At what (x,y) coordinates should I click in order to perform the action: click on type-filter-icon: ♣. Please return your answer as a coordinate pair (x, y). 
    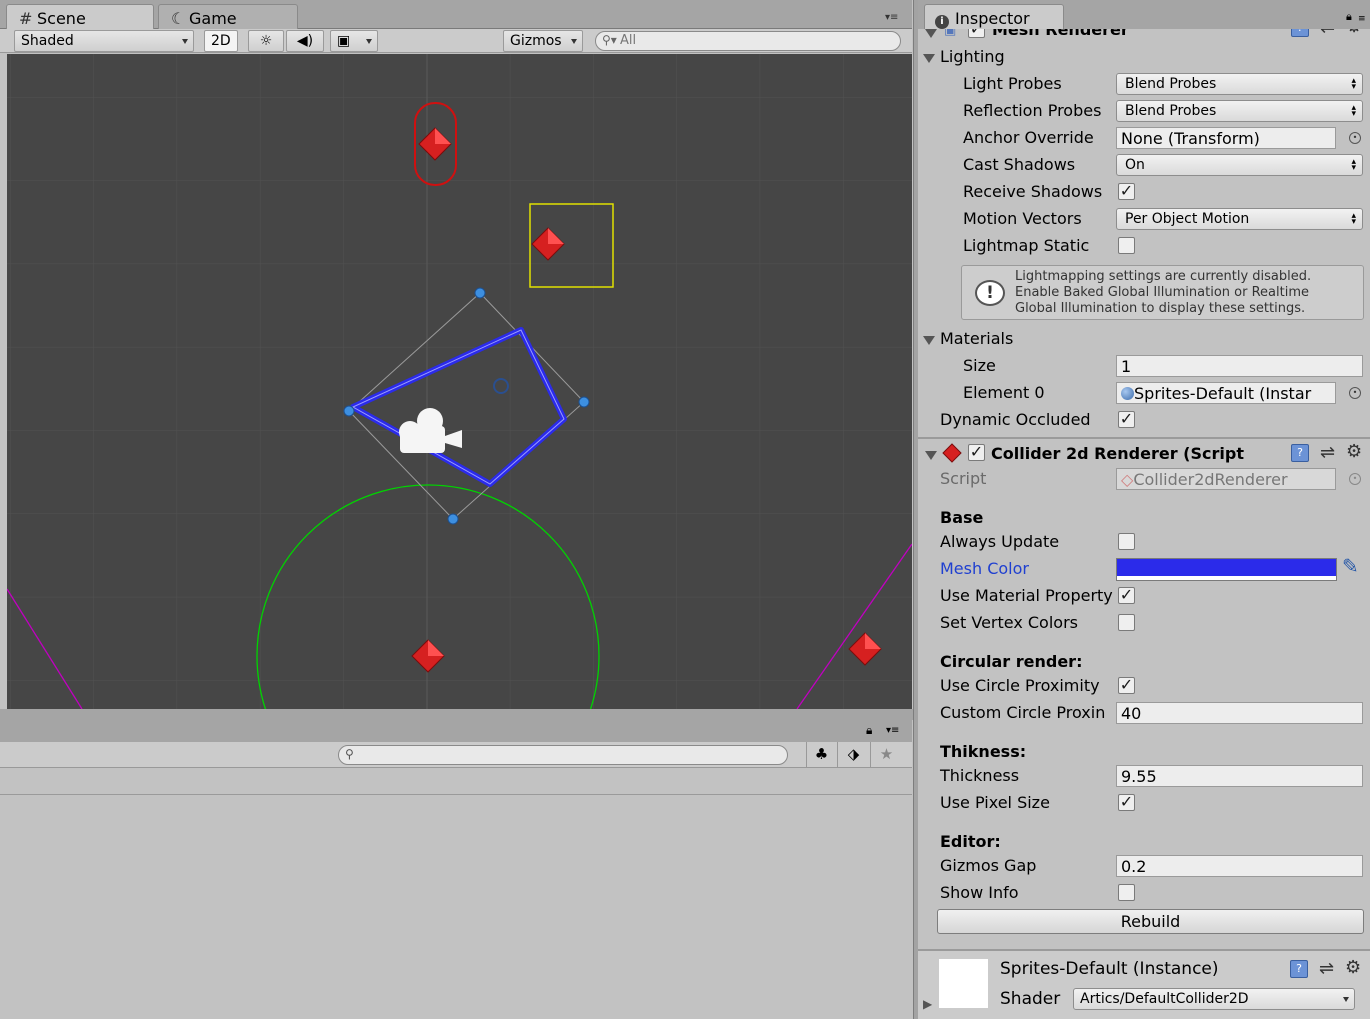
    Looking at the image, I should click on (821, 754).